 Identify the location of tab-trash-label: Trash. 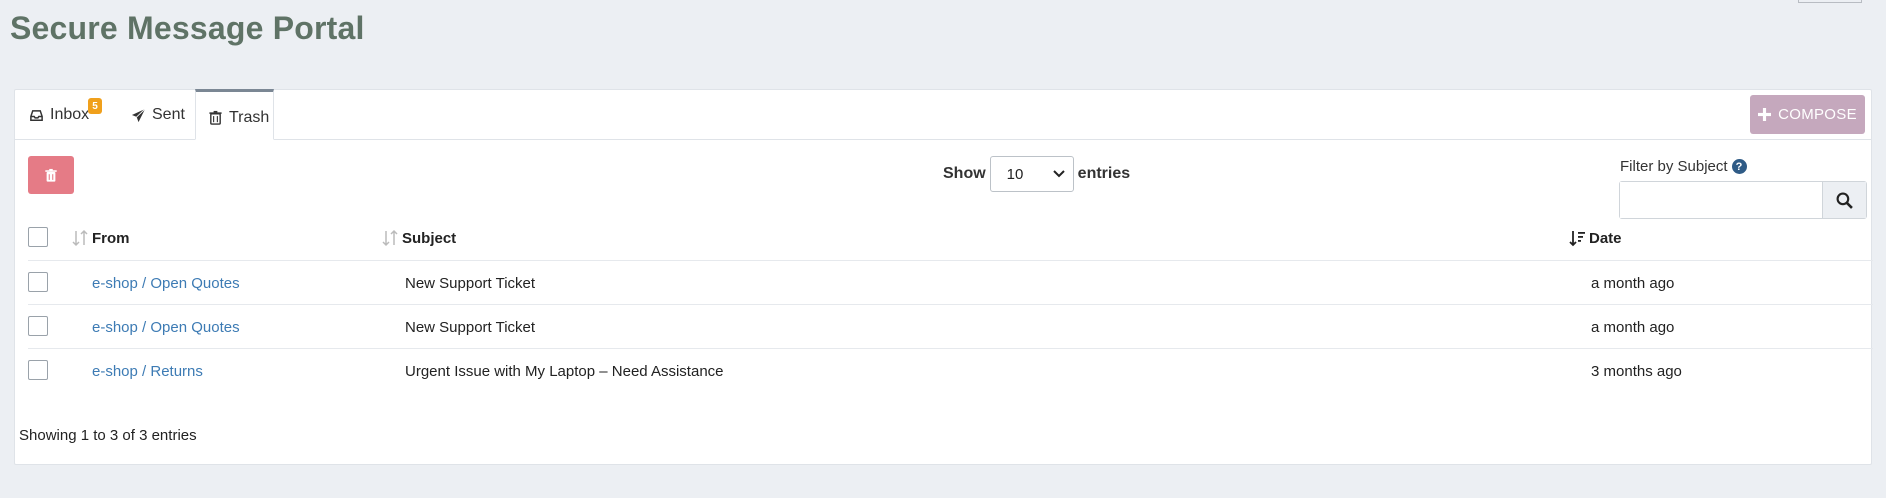
(249, 117).